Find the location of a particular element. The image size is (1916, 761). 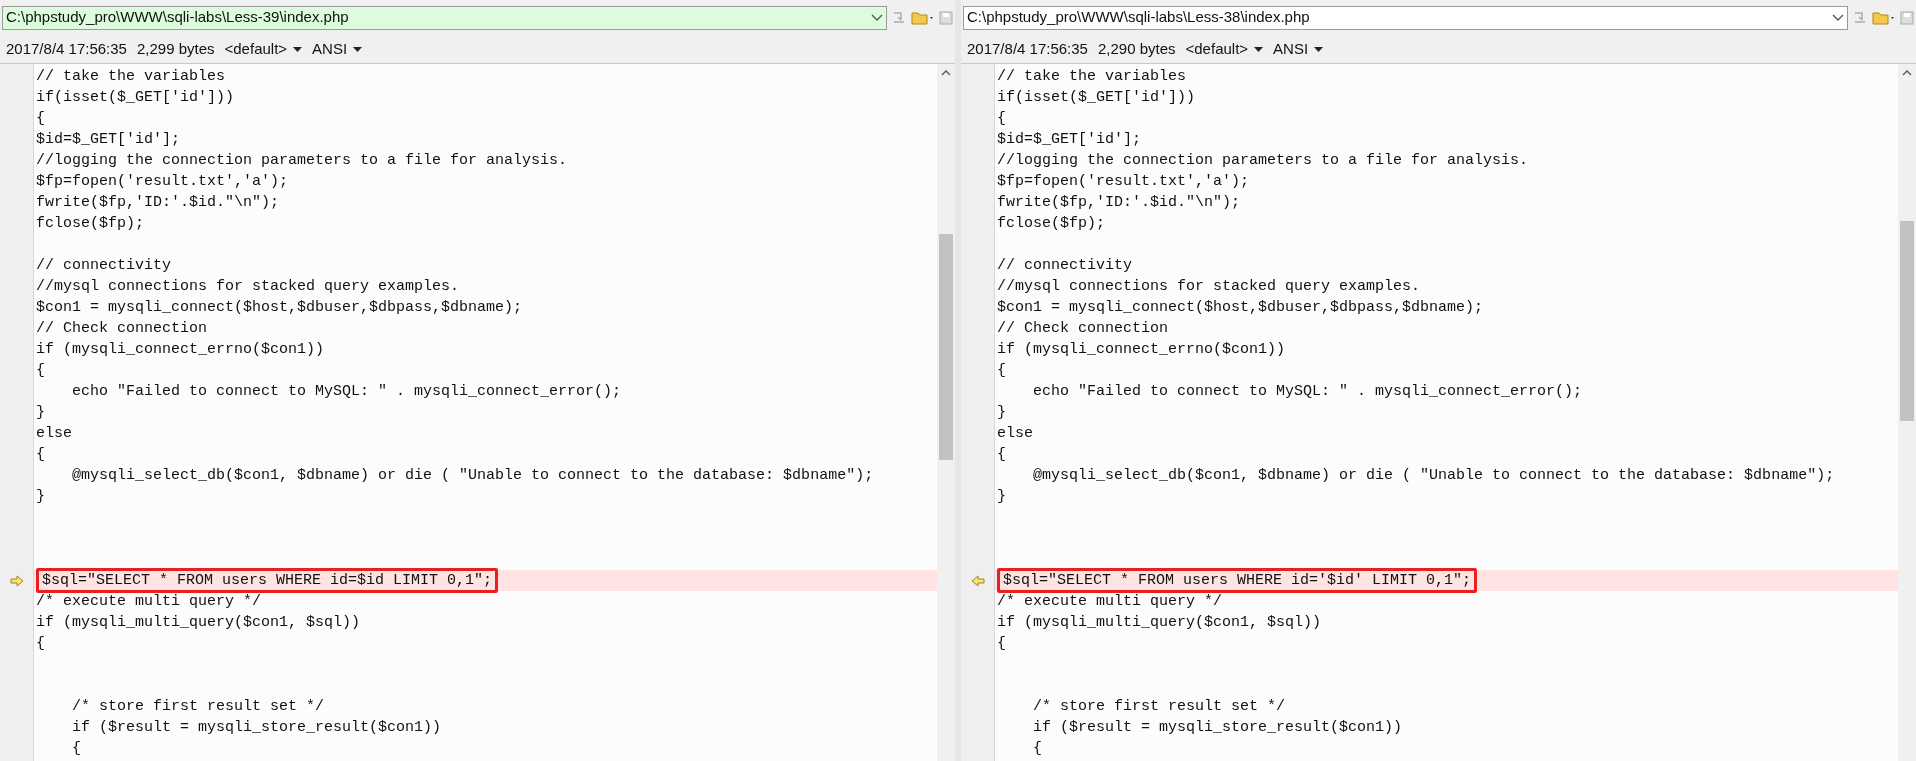

path-text: C:\phpstudy_pro\WWW\sqli-labs\Less-39\index.php is located at coordinates (178, 17).